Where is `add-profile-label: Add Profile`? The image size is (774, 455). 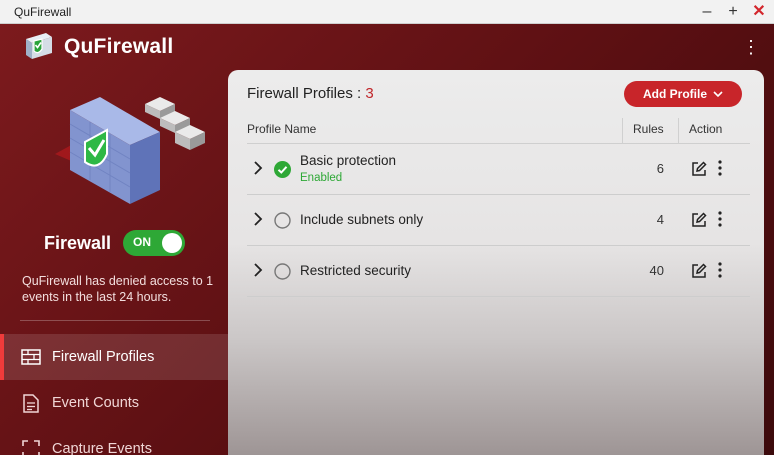 add-profile-label: Add Profile is located at coordinates (674, 94).